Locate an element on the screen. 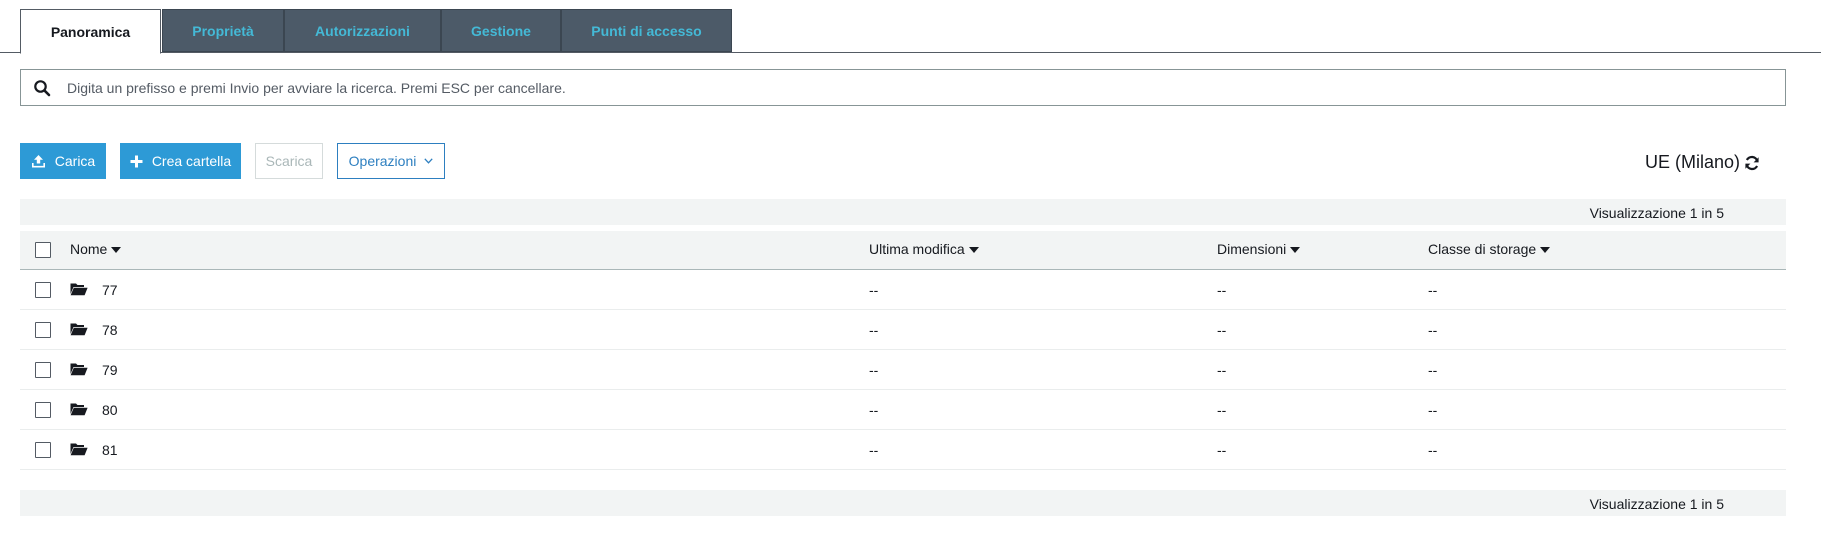  folder-name: 80 is located at coordinates (110, 410).